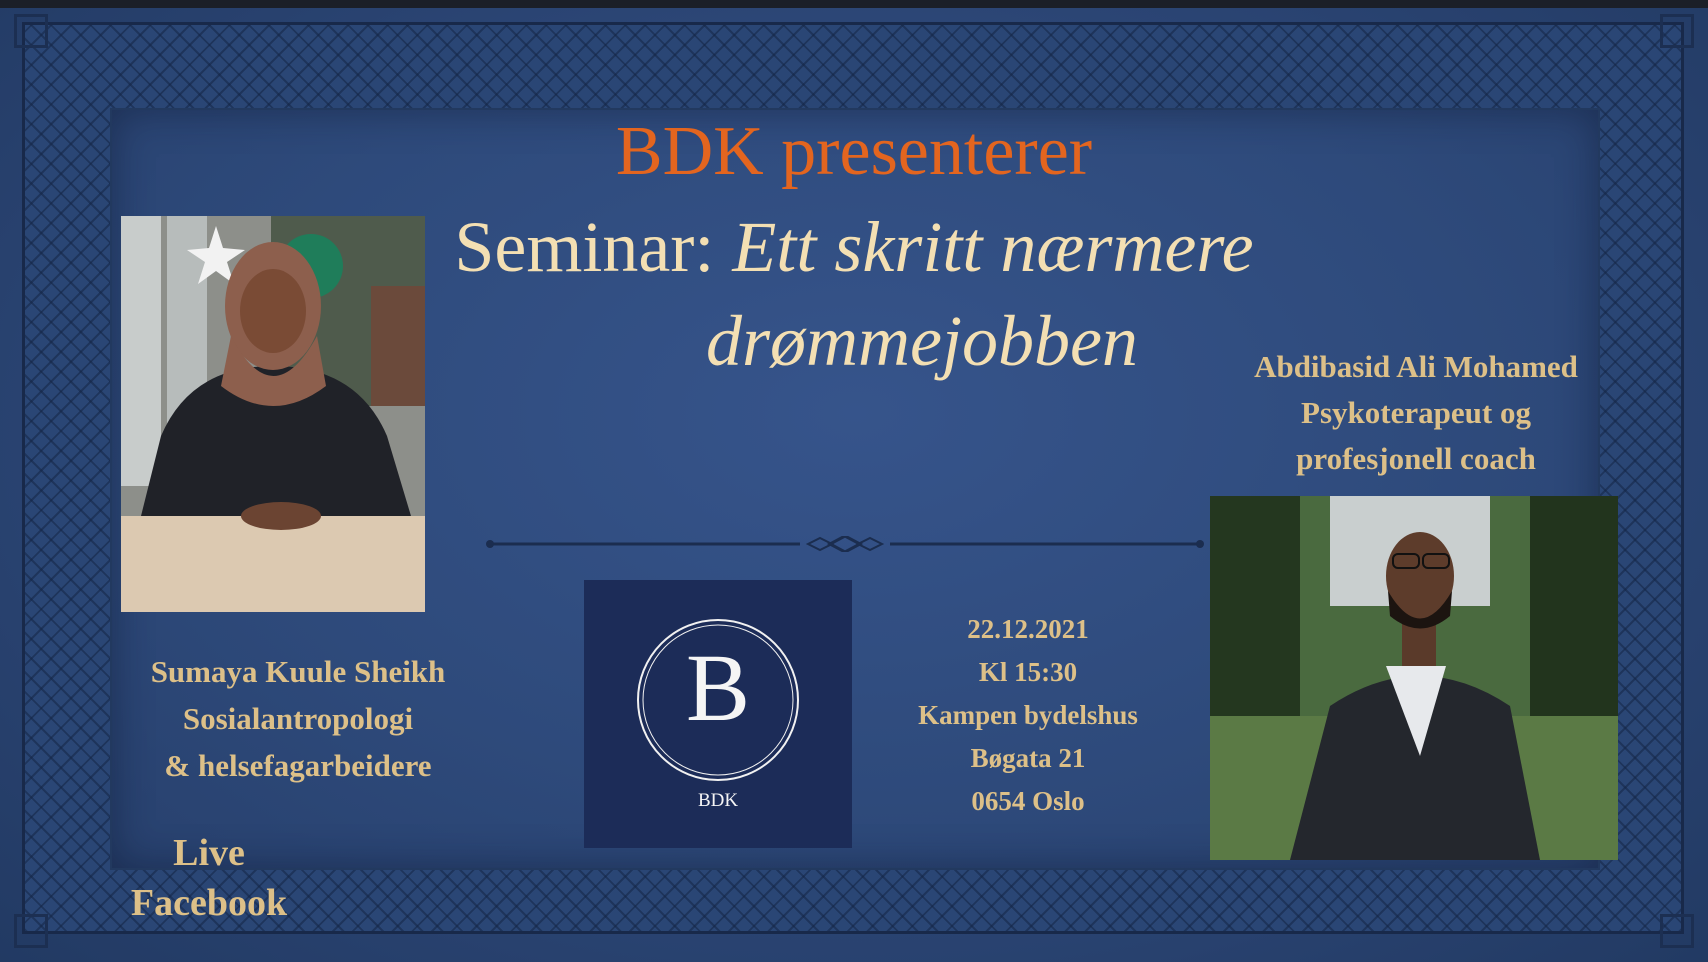 The image size is (1708, 962). I want to click on speaker-right-role-line-1: Psykoterapeut og, so click(1416, 412).